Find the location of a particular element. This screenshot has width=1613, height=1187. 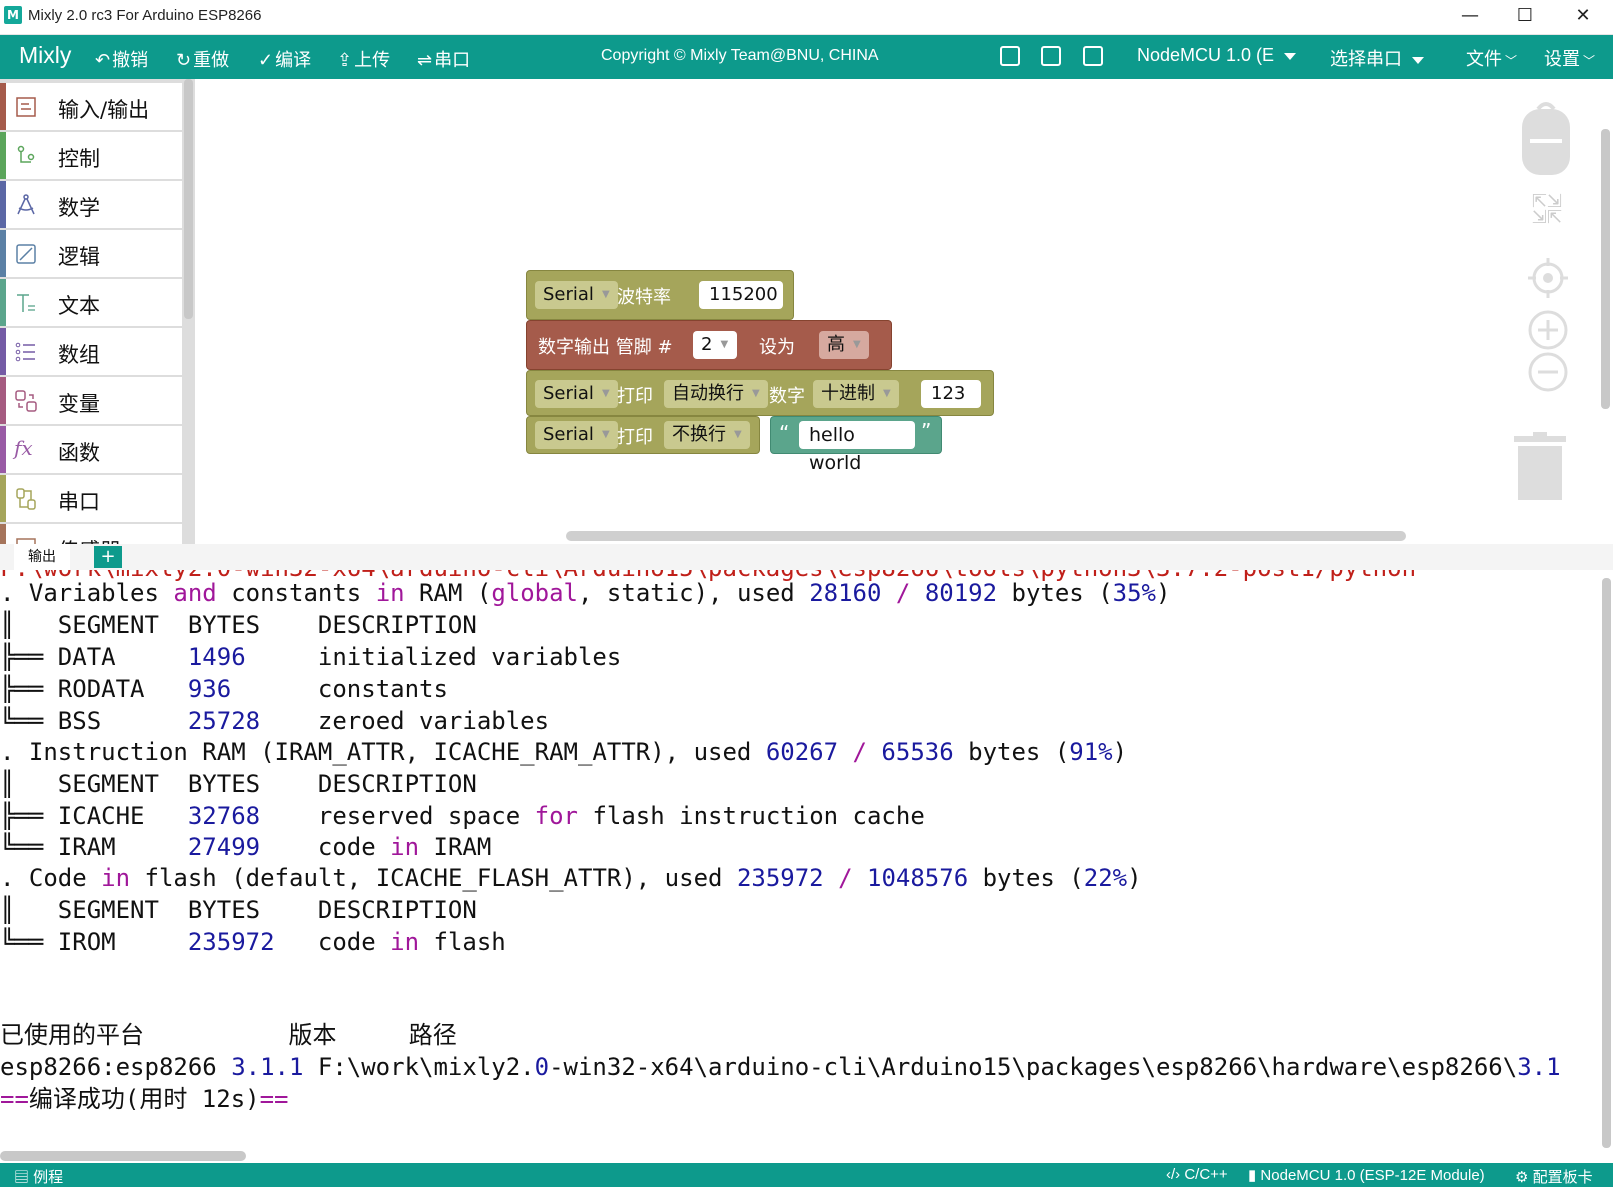

output-vertical-scrollbar is located at coordinates (1606, 863).